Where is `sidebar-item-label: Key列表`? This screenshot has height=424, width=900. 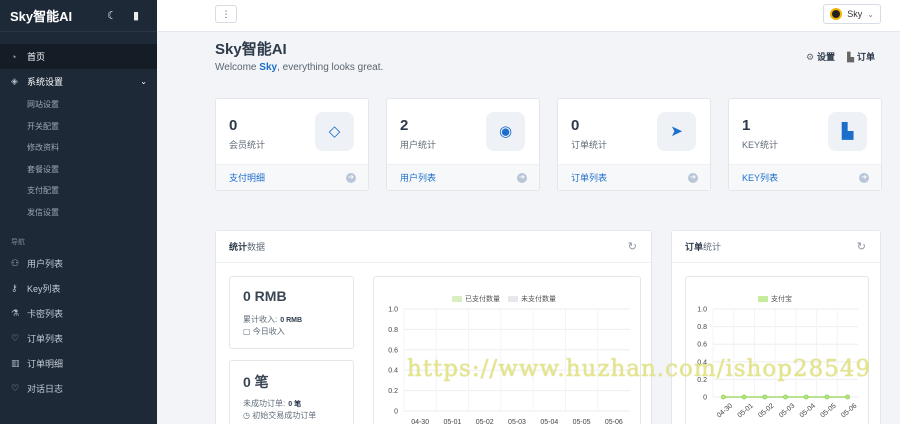 sidebar-item-label: Key列表 is located at coordinates (44, 289).